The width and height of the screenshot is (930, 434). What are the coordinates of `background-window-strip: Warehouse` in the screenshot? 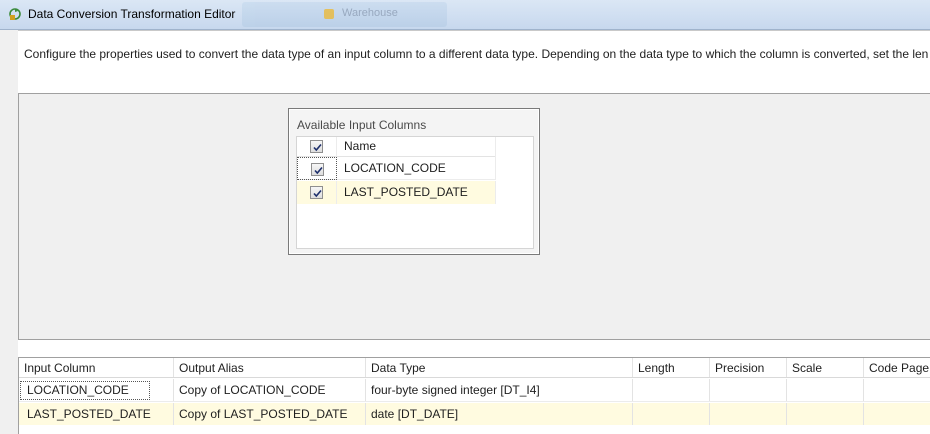 It's located at (344, 14).